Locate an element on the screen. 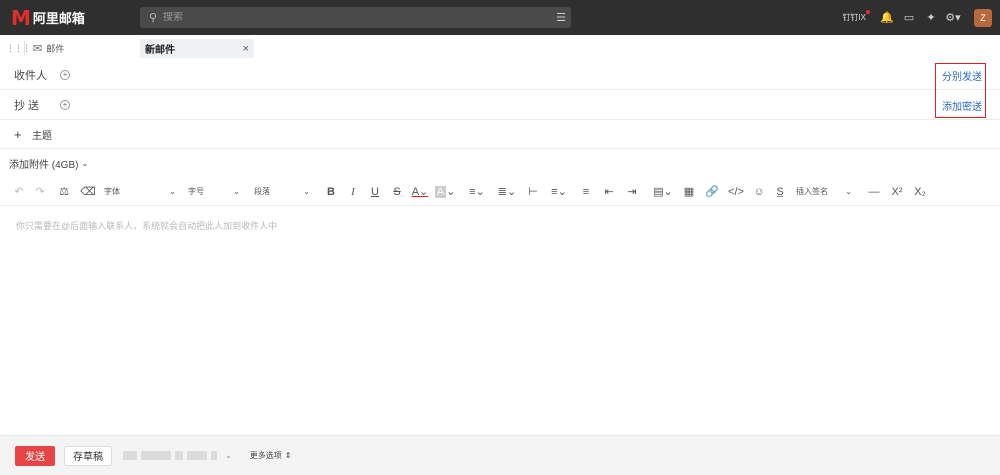  search-input is located at coordinates (357, 17).